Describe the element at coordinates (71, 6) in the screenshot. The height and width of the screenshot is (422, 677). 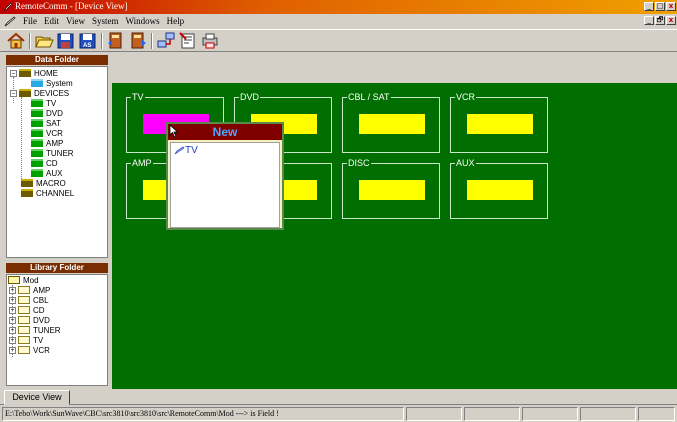
I see `window-title: RemoteComm - [Device View]` at that location.